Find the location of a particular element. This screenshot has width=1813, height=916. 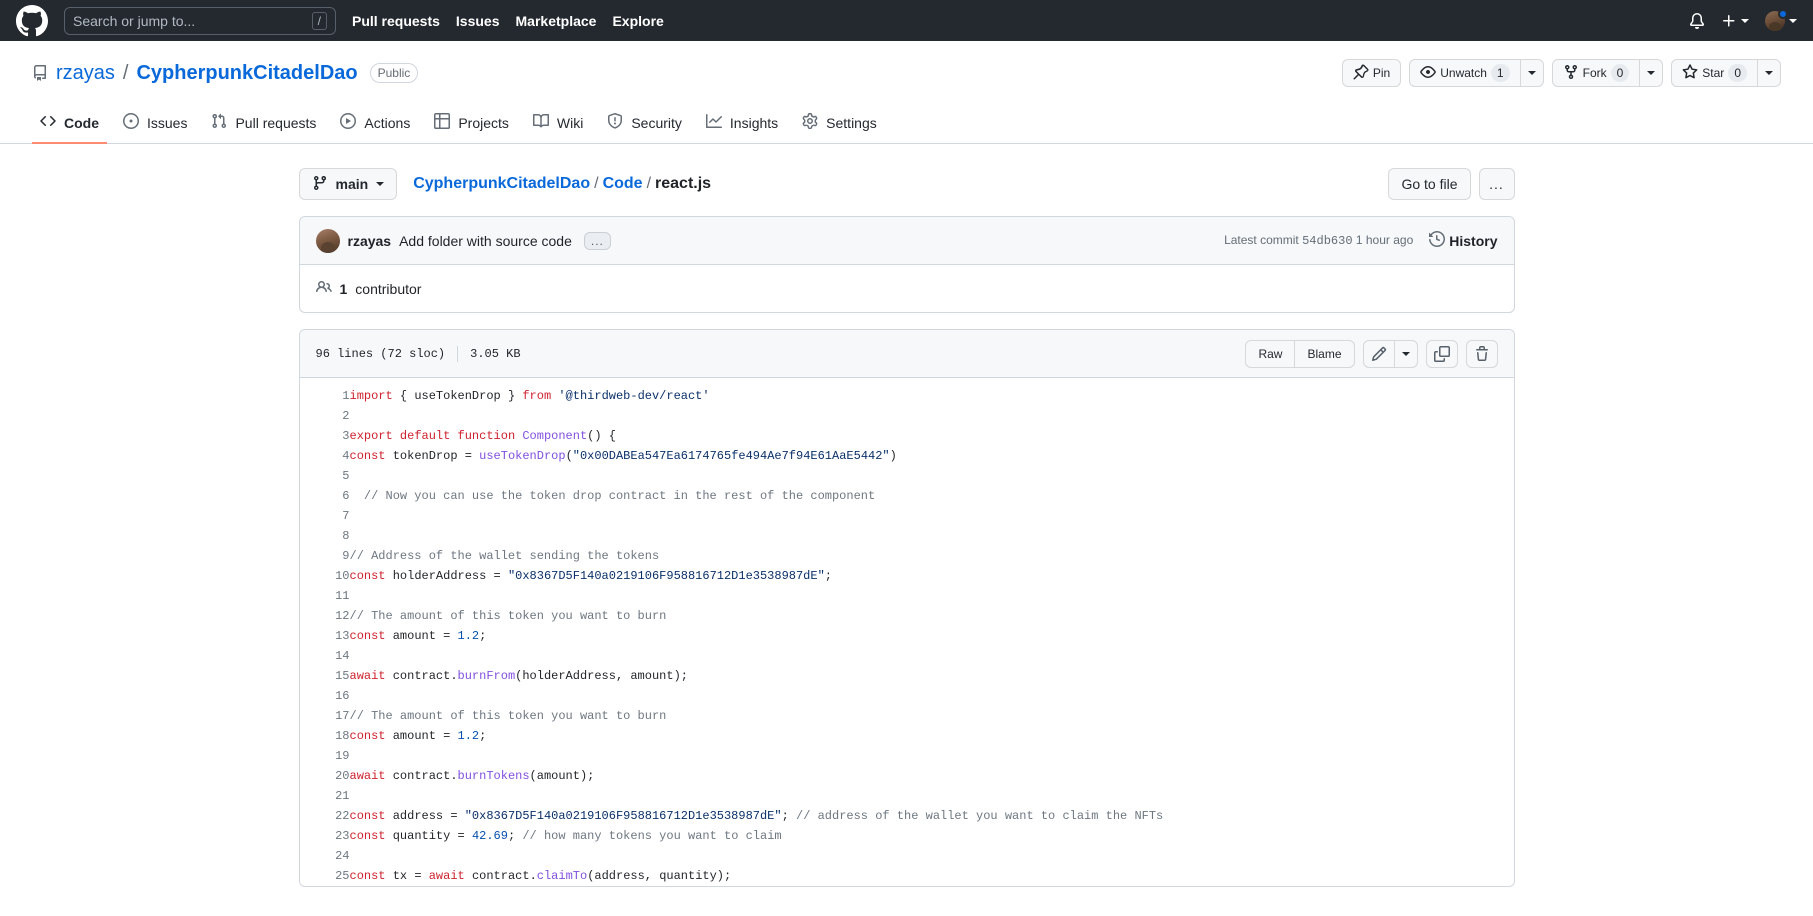

branch-selector: main is located at coordinates (348, 184).